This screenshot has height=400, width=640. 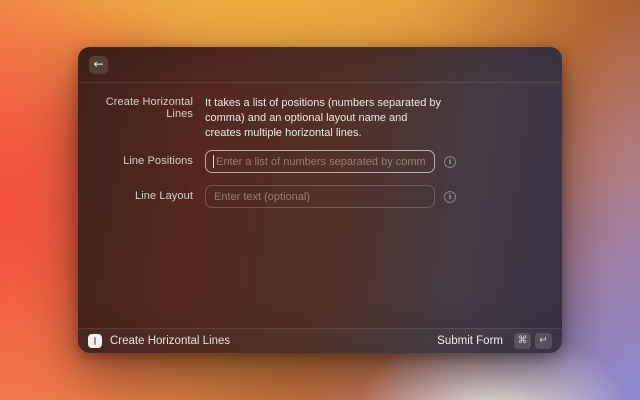 What do you see at coordinates (164, 196) in the screenshot?
I see `line-layout-label: Line Layout` at bounding box center [164, 196].